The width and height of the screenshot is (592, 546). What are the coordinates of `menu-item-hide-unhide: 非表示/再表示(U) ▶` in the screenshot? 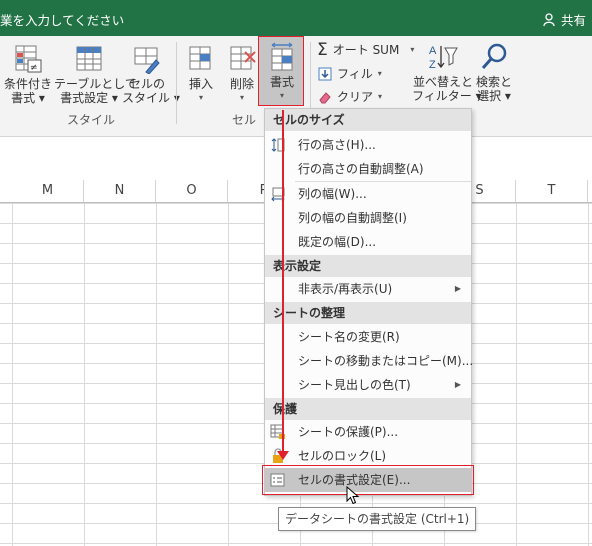 It's located at (368, 289).